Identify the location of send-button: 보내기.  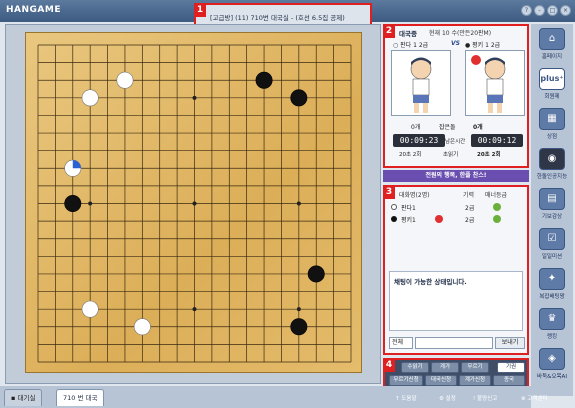
(510, 343).